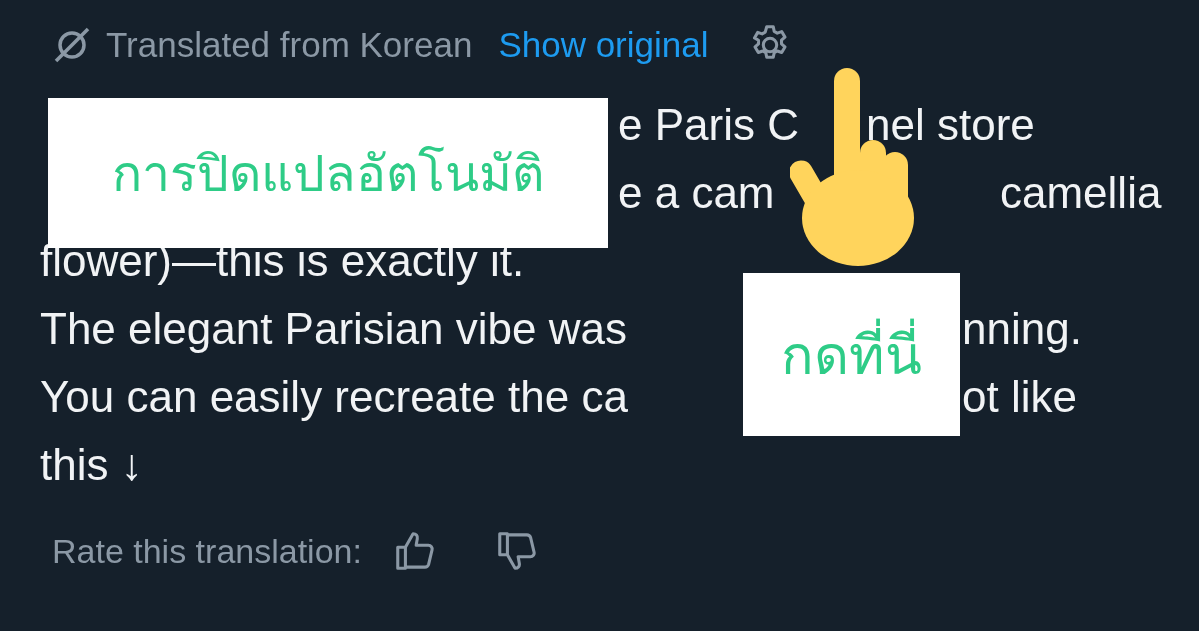 This screenshot has height=631, width=1199. I want to click on tweet-text: You can easily recreate the ca, so click(334, 397).